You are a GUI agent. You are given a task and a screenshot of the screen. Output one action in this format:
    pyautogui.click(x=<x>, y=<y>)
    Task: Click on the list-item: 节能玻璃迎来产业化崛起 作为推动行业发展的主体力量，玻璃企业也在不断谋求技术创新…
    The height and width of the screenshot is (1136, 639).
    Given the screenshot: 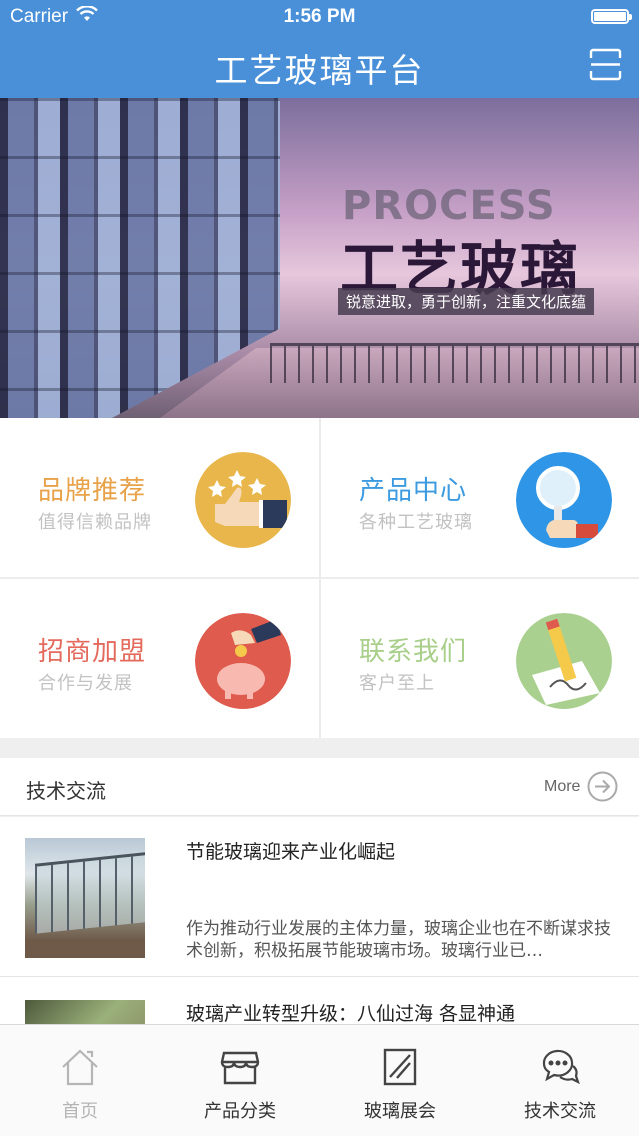 What is the action you would take?
    pyautogui.click(x=319, y=897)
    